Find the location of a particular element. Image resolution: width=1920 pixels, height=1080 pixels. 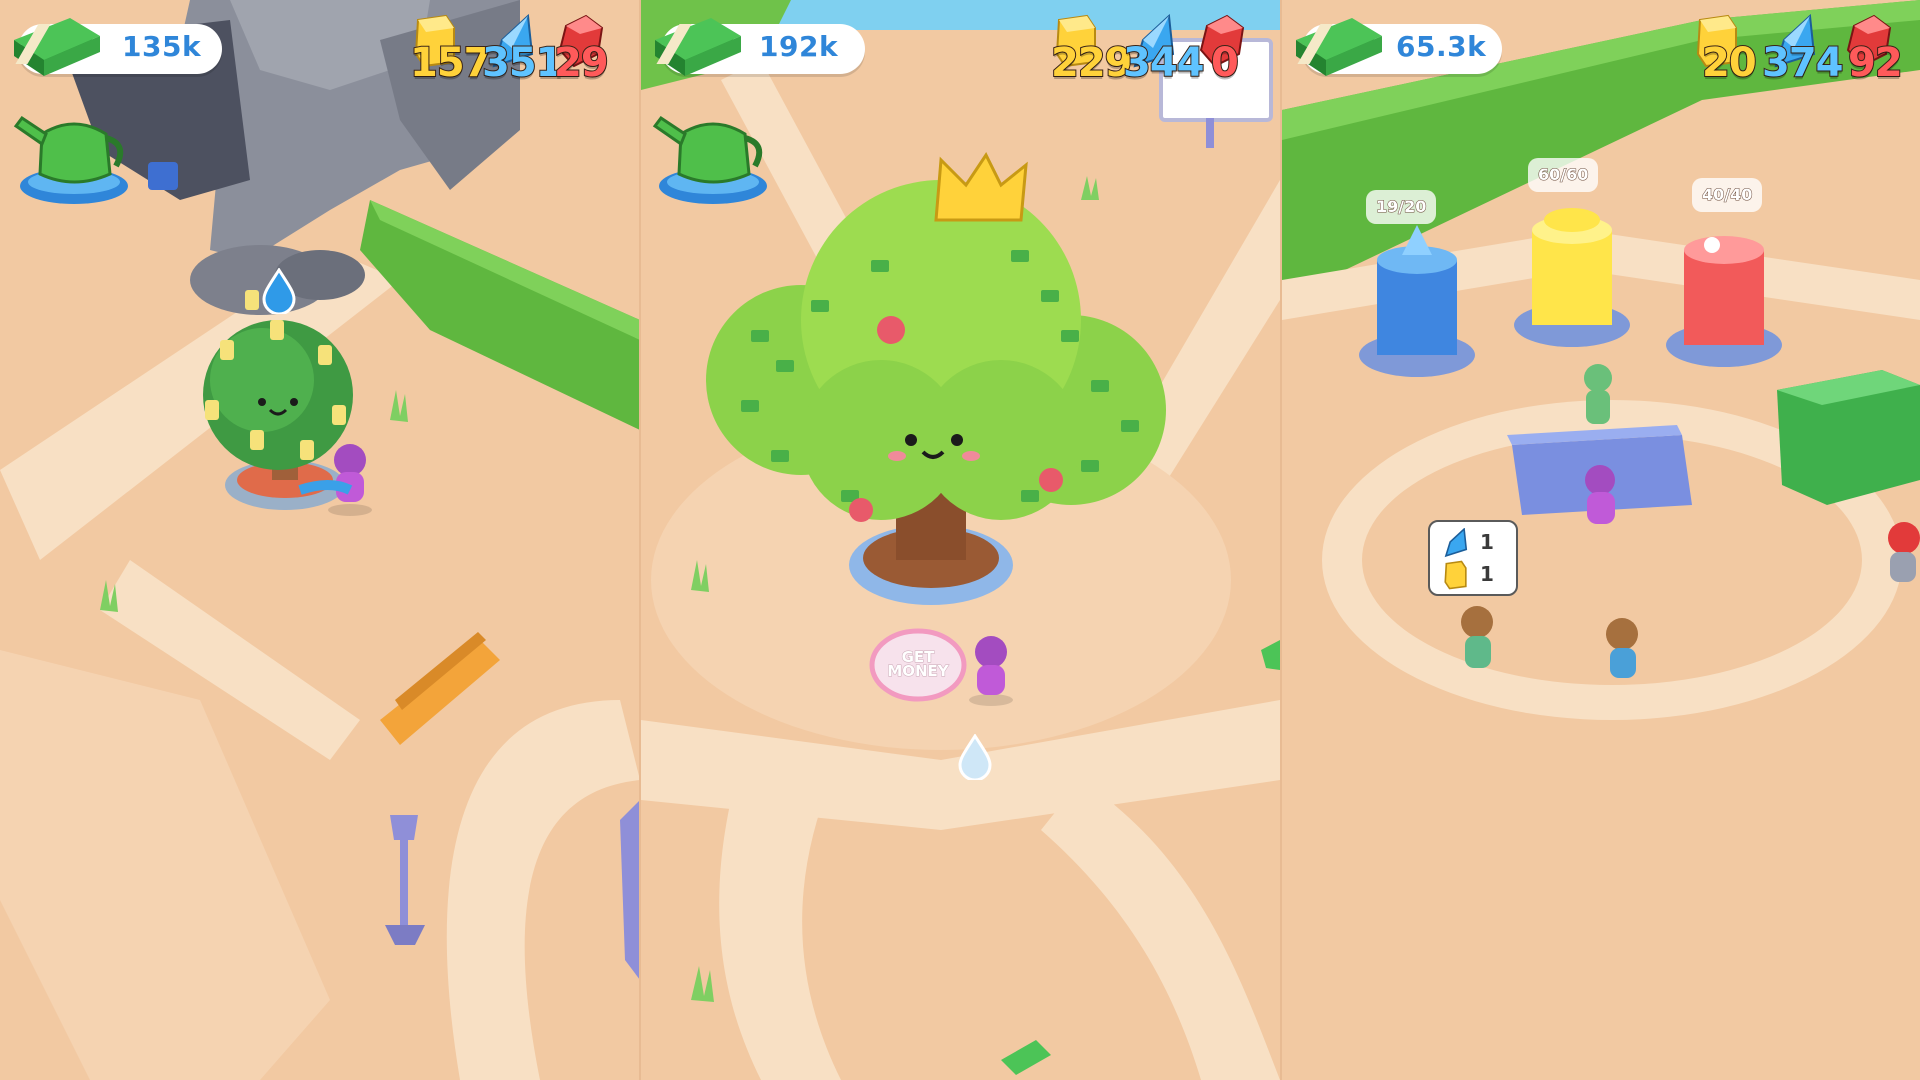

gold-count: 229 is located at coordinates (1091, 63).